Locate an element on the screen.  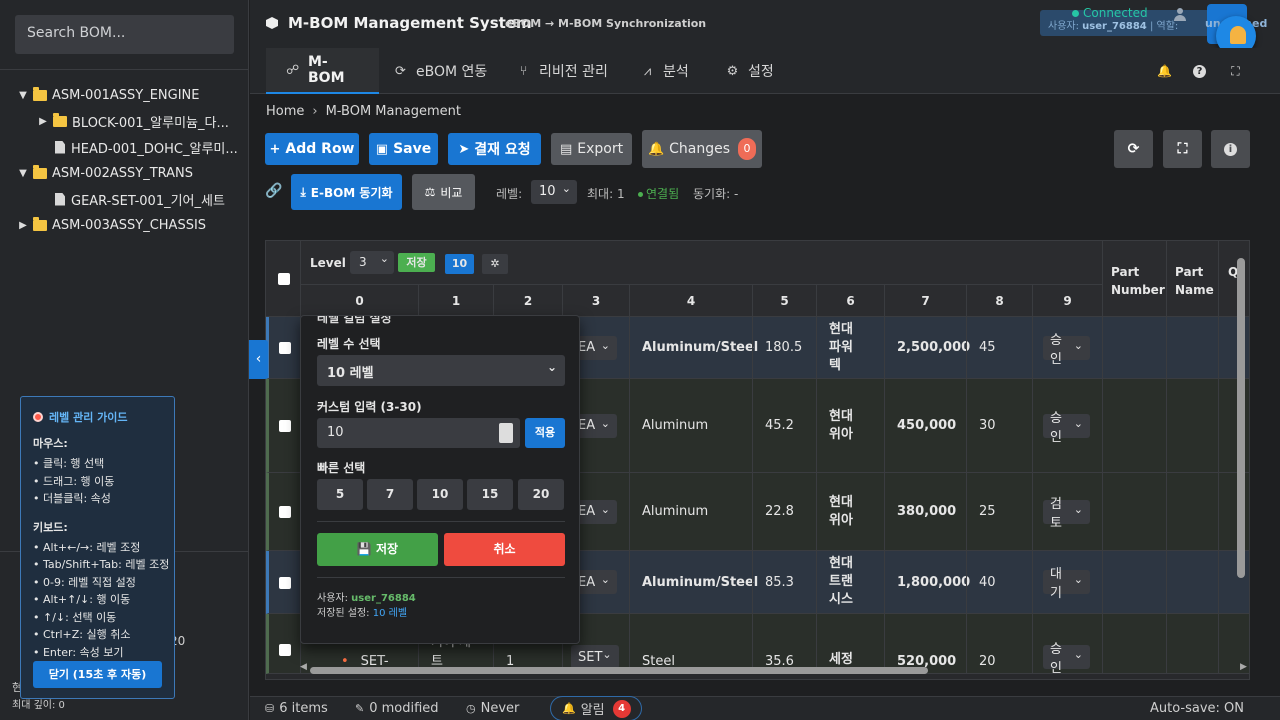
tree-item: ▼ ASM-001ASSY_ENGINE is located at coordinates (124, 95).